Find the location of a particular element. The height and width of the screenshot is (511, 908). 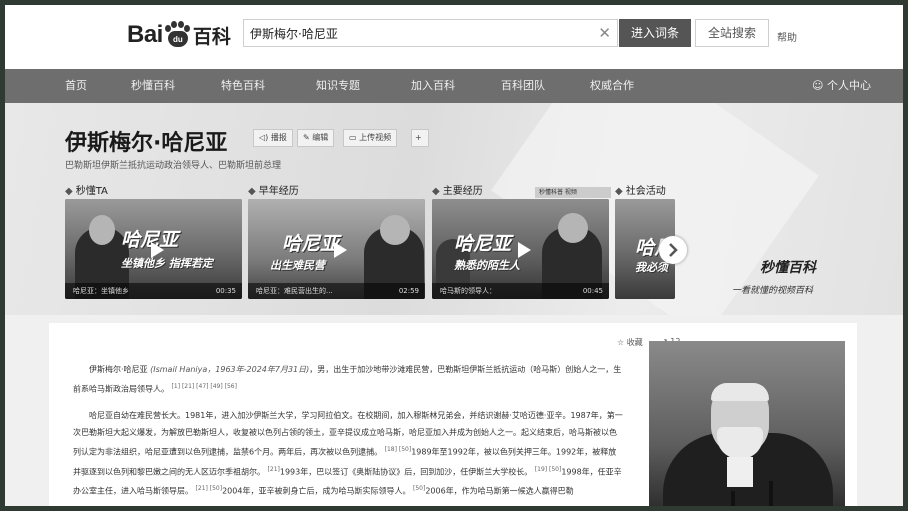

favorite-button: ☆ 收藏 is located at coordinates (630, 342).